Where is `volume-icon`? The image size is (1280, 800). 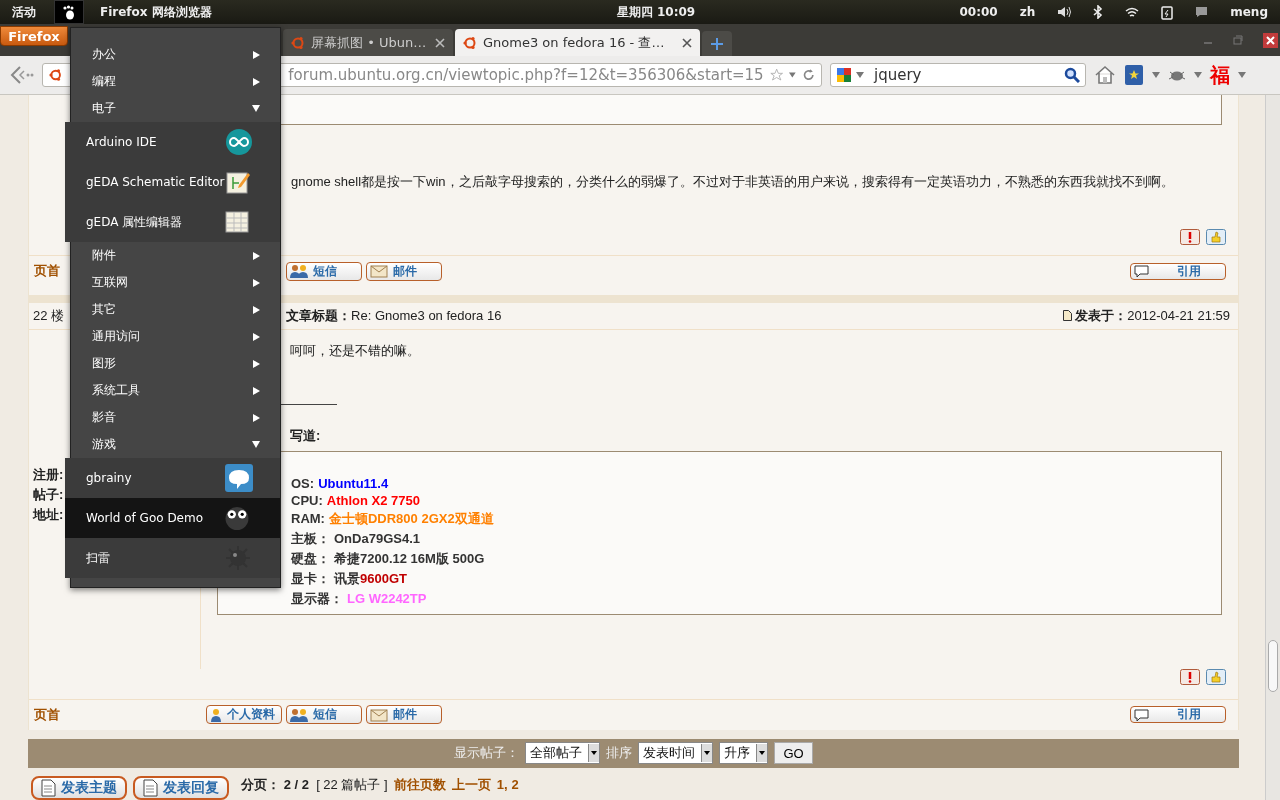 volume-icon is located at coordinates (1064, 12).